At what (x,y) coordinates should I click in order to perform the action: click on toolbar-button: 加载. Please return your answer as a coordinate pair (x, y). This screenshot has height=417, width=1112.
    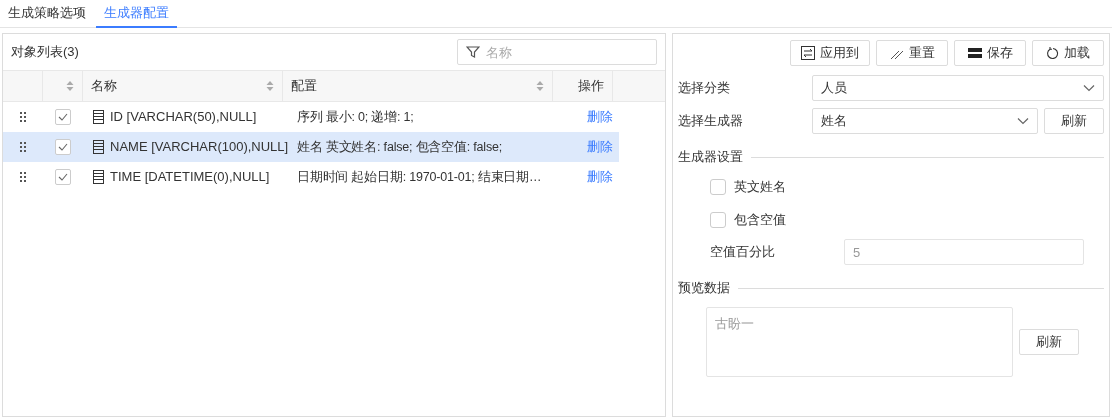
    Looking at the image, I should click on (1068, 53).